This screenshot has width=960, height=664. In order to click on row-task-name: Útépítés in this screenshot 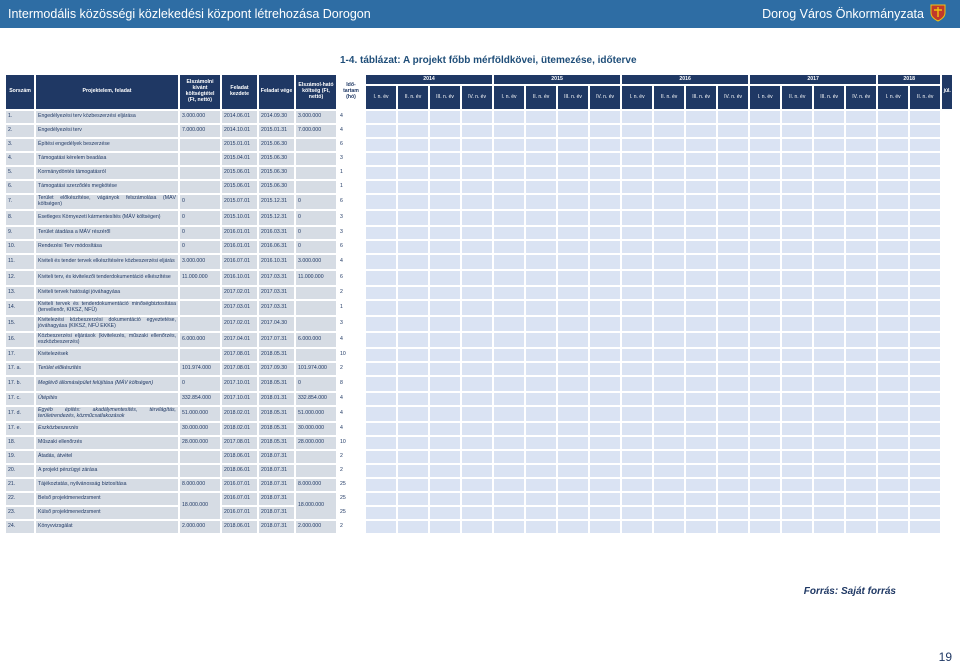, I will do `click(107, 399)`.